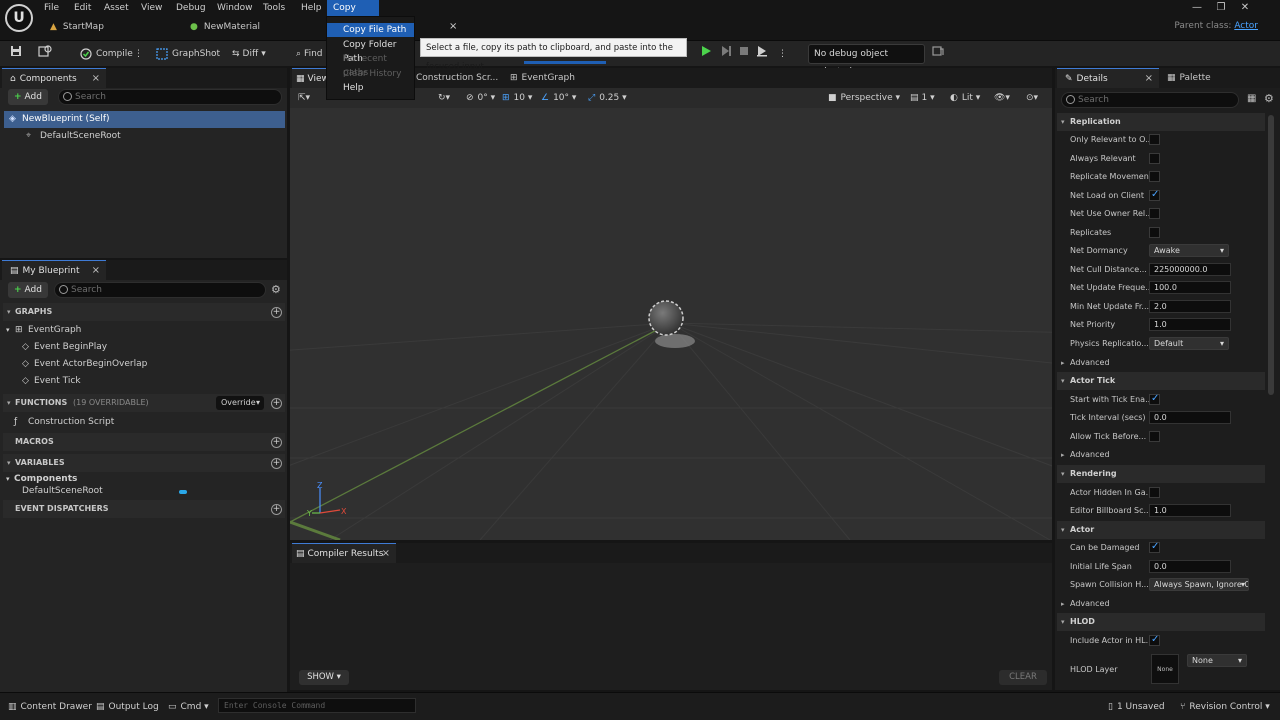  I want to click on menu-tools: Tools, so click(274, 8).